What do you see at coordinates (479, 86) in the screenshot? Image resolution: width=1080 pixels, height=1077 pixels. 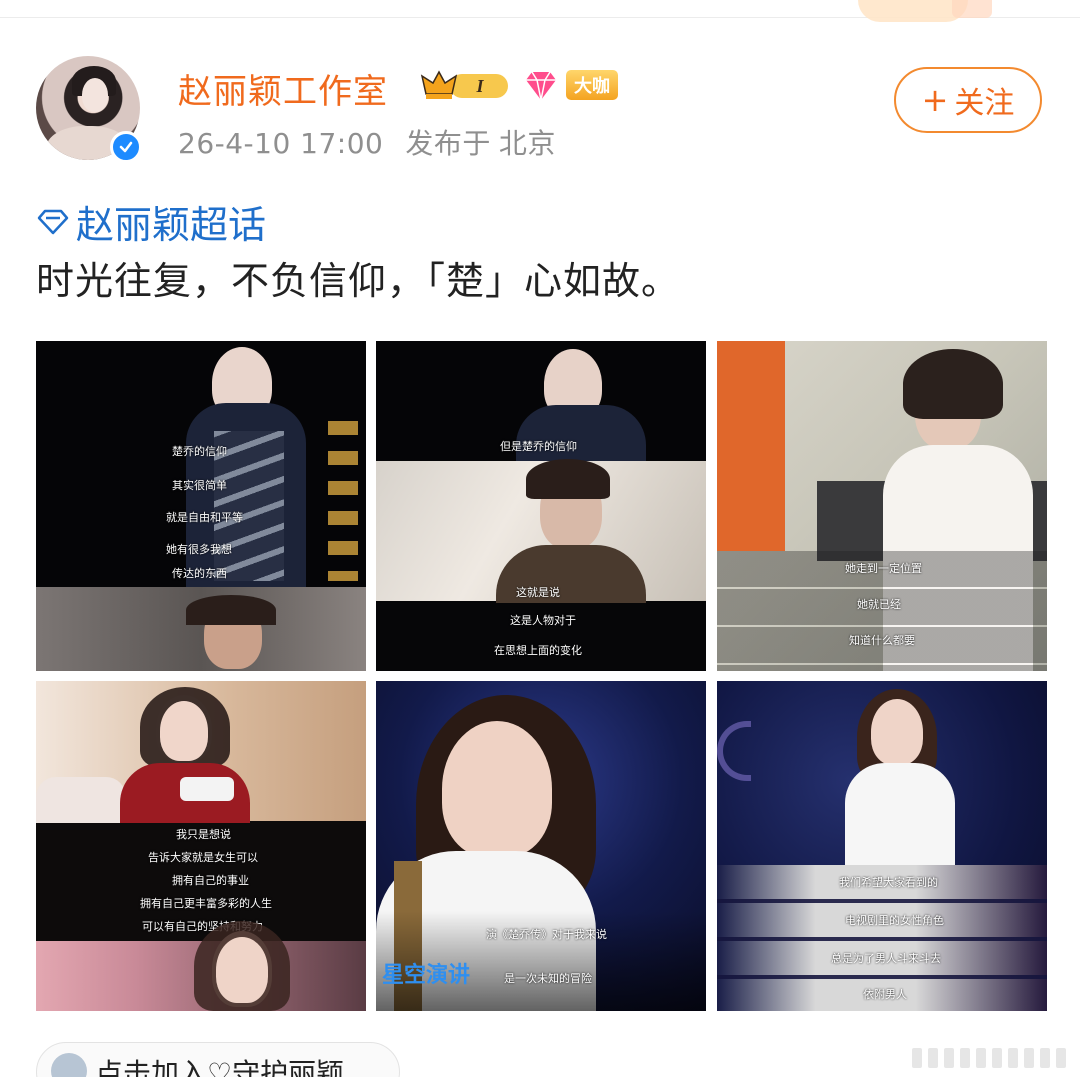 I see `badge-level-text: I` at bounding box center [479, 86].